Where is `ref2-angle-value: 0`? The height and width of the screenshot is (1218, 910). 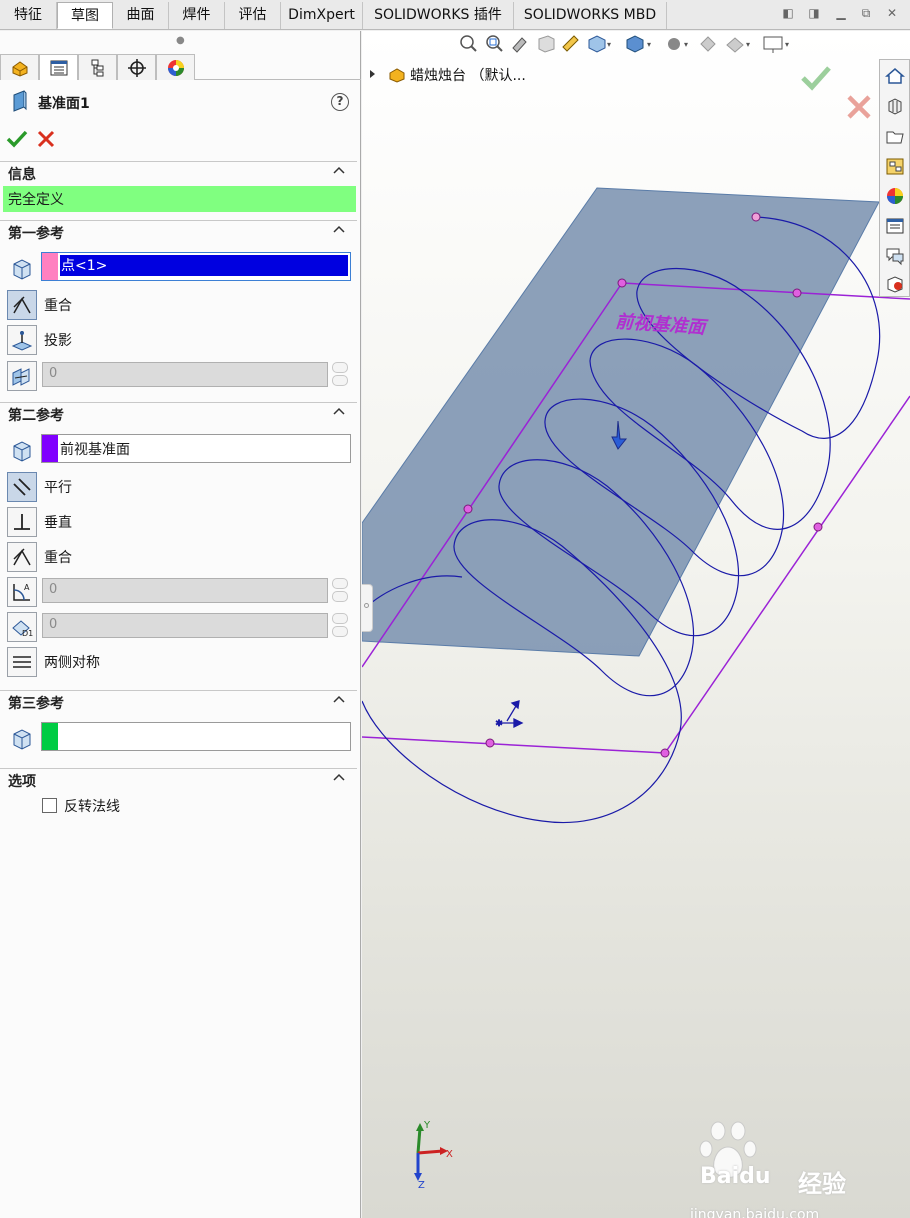
ref2-angle-value: 0 is located at coordinates (53, 589).